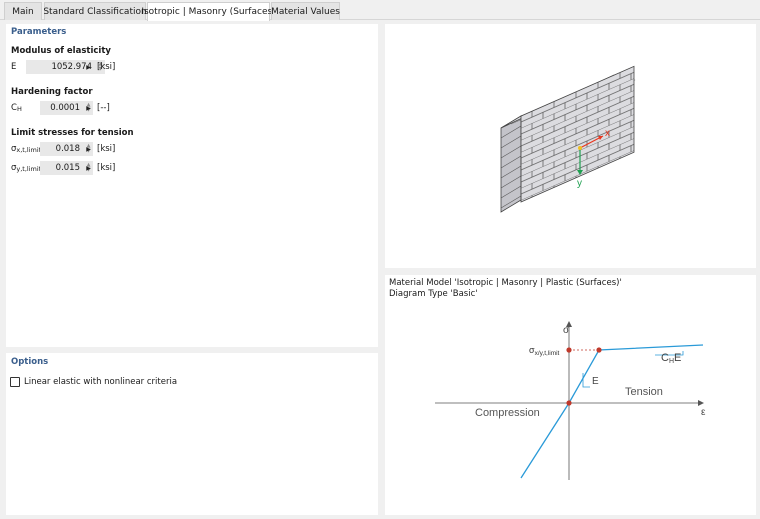 The width and height of the screenshot is (760, 519). I want to click on epsilon-axis-label: ε, so click(703, 412).